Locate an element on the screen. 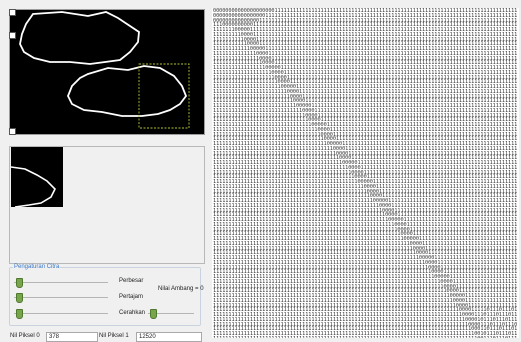  threshold-value-label: Nilai Ambang = 0 is located at coordinates (181, 289).